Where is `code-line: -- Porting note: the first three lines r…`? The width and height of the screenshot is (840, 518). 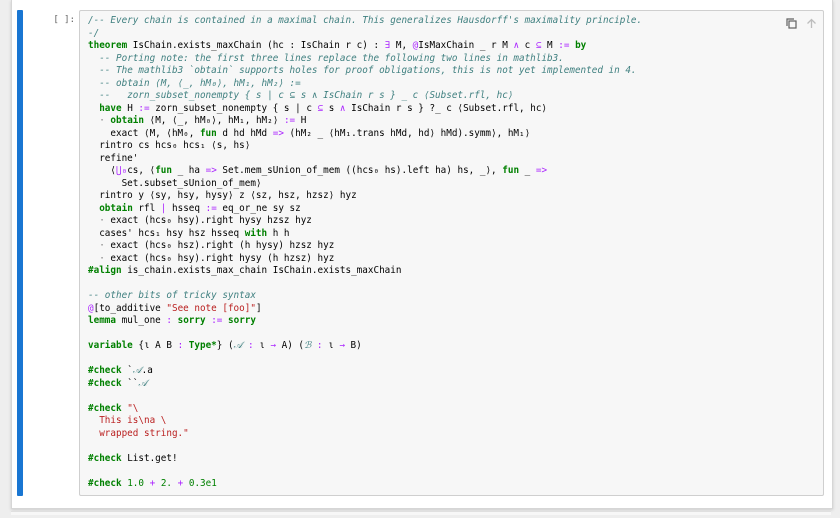
code-line: -- Porting note: the first three lines r… is located at coordinates (365, 59).